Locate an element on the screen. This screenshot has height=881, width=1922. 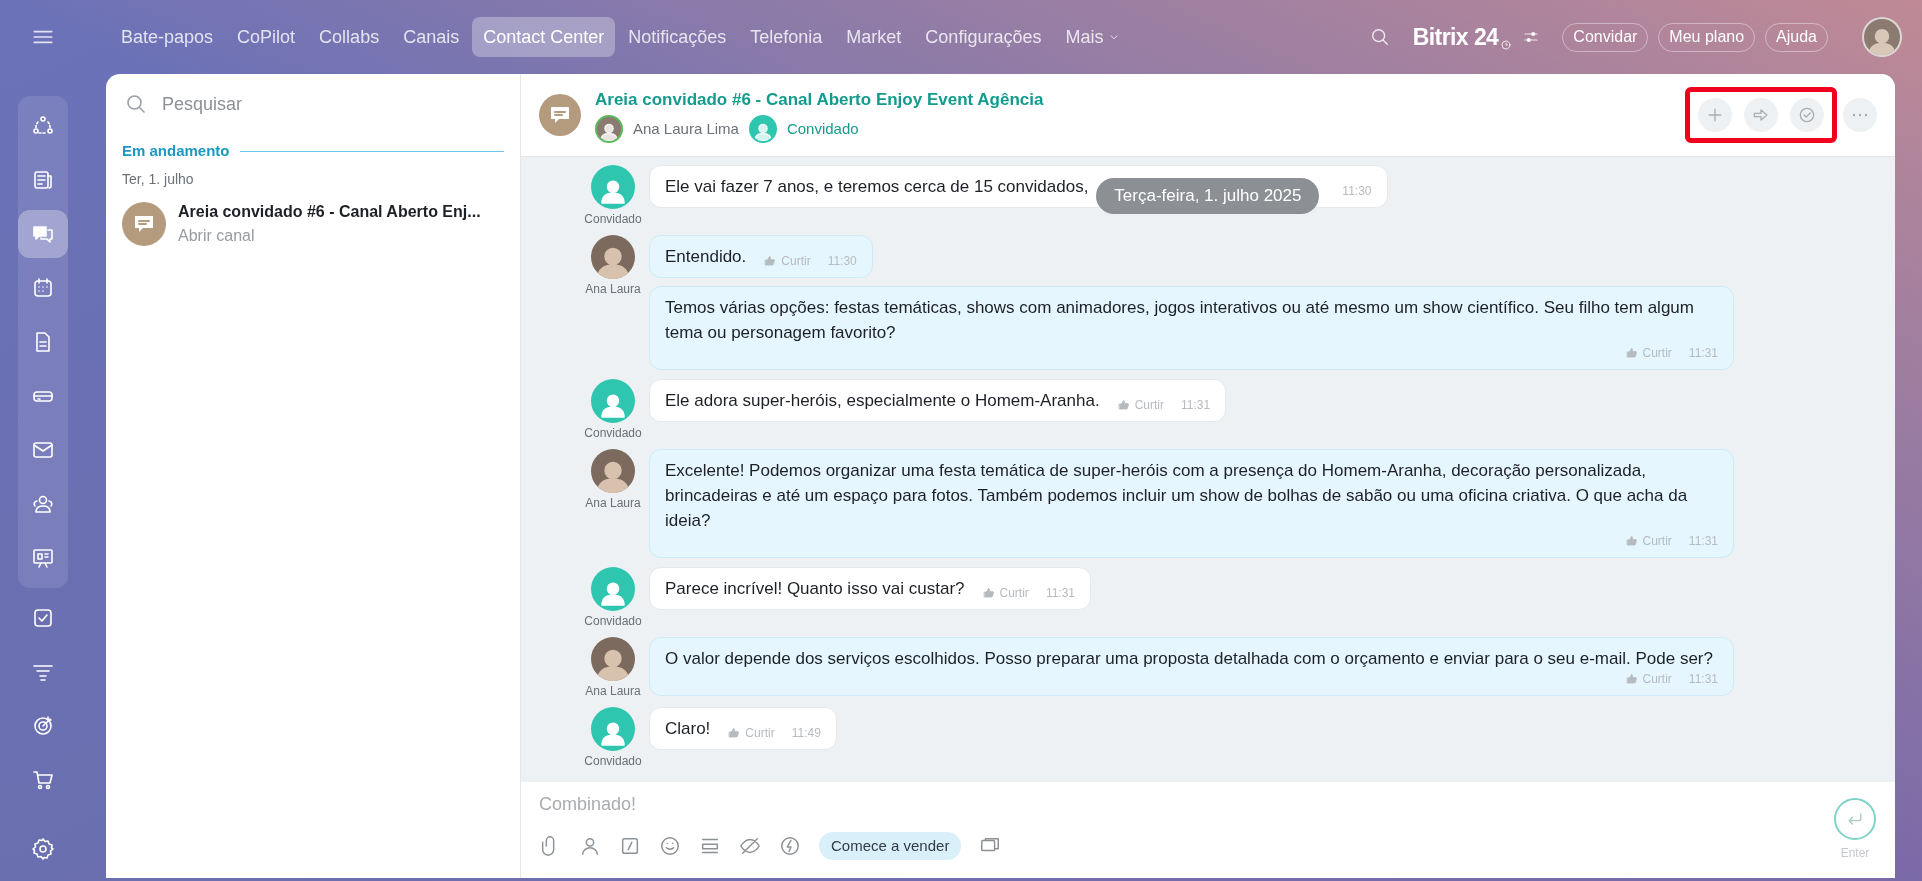
date-badge: Terça-feira, 1. julho 2025 is located at coordinates (1208, 196).